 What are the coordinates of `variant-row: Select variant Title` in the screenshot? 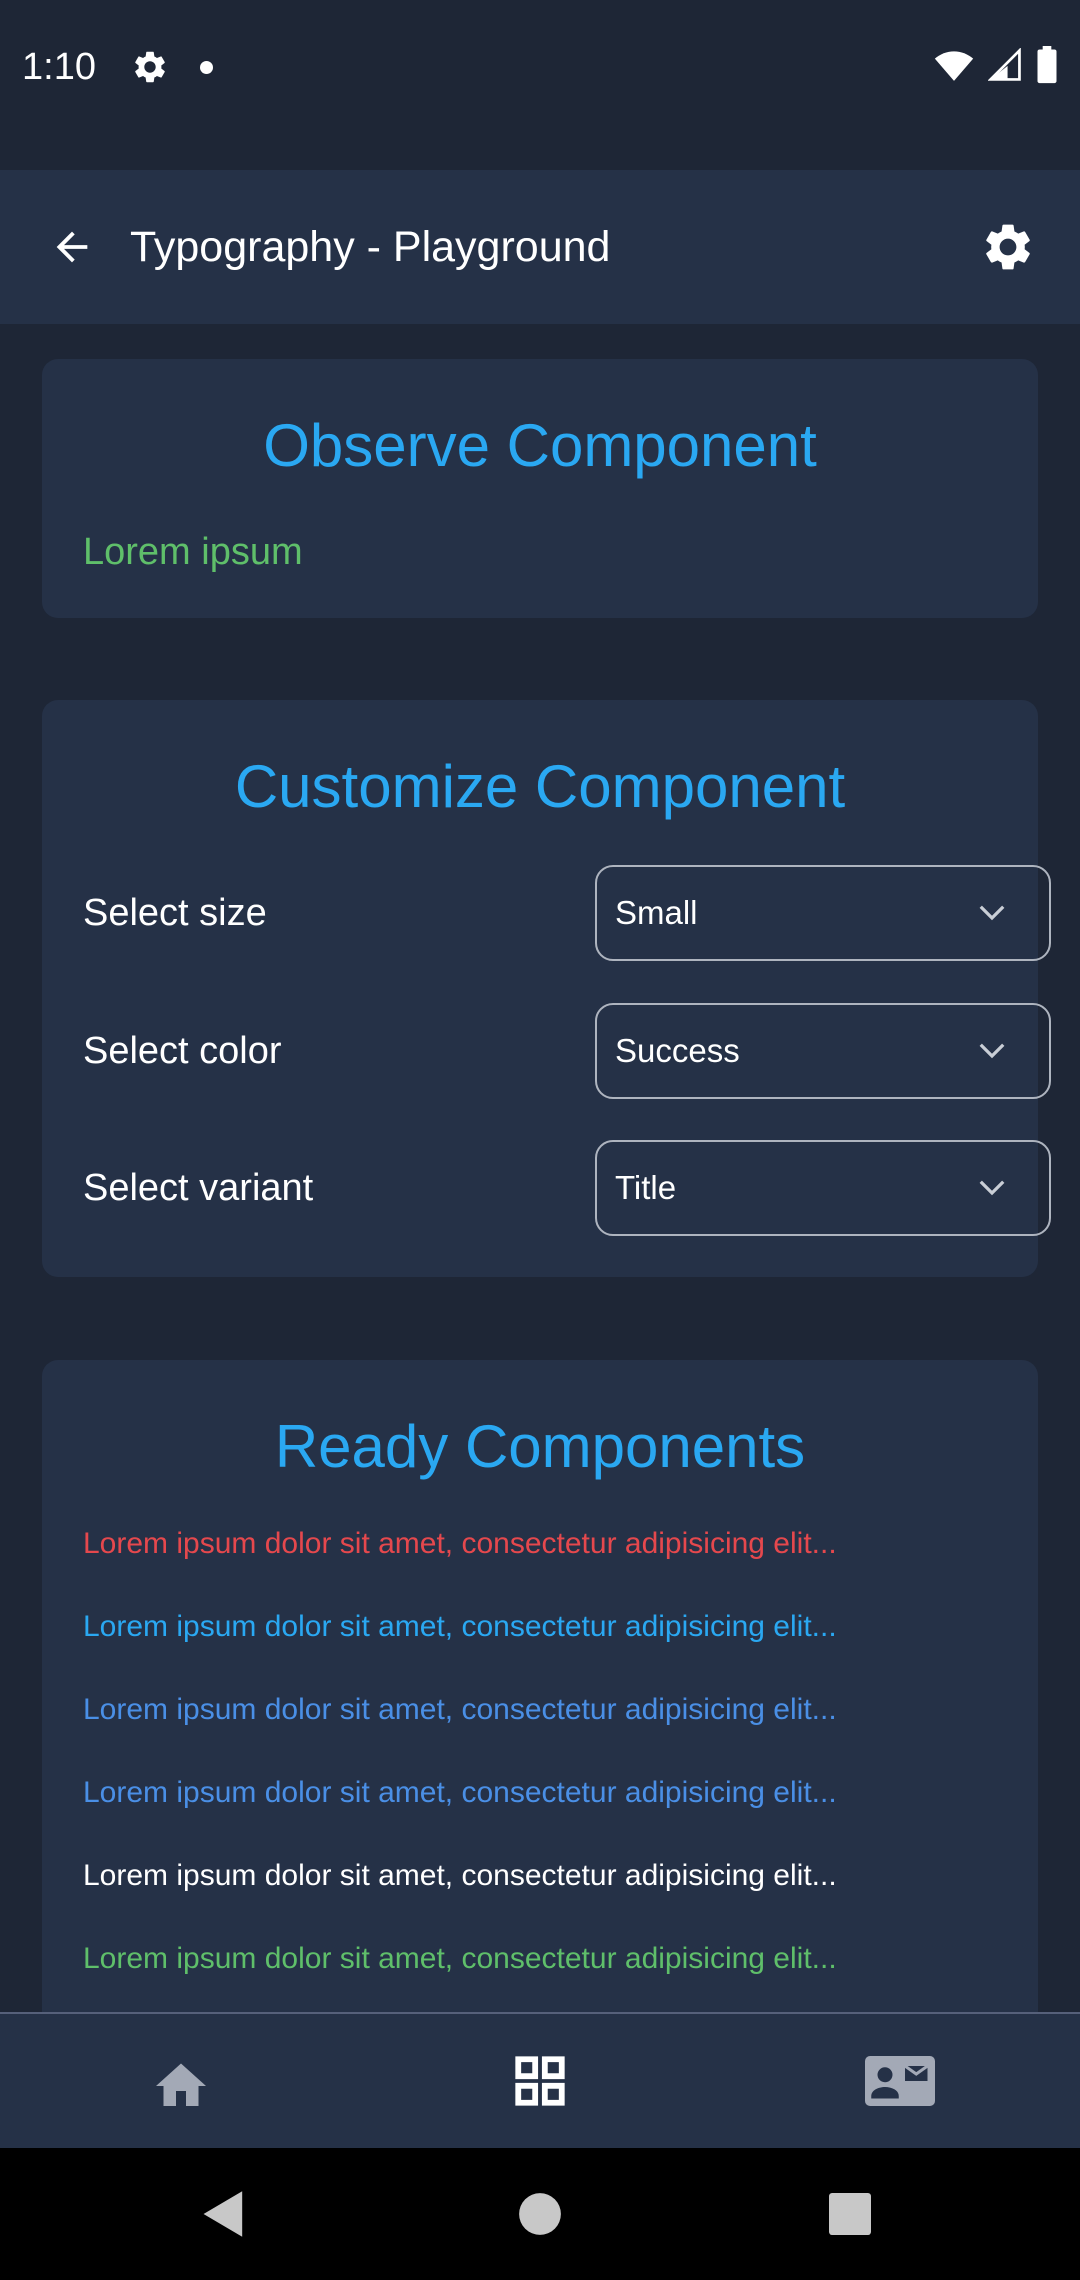 It's located at (567, 1188).